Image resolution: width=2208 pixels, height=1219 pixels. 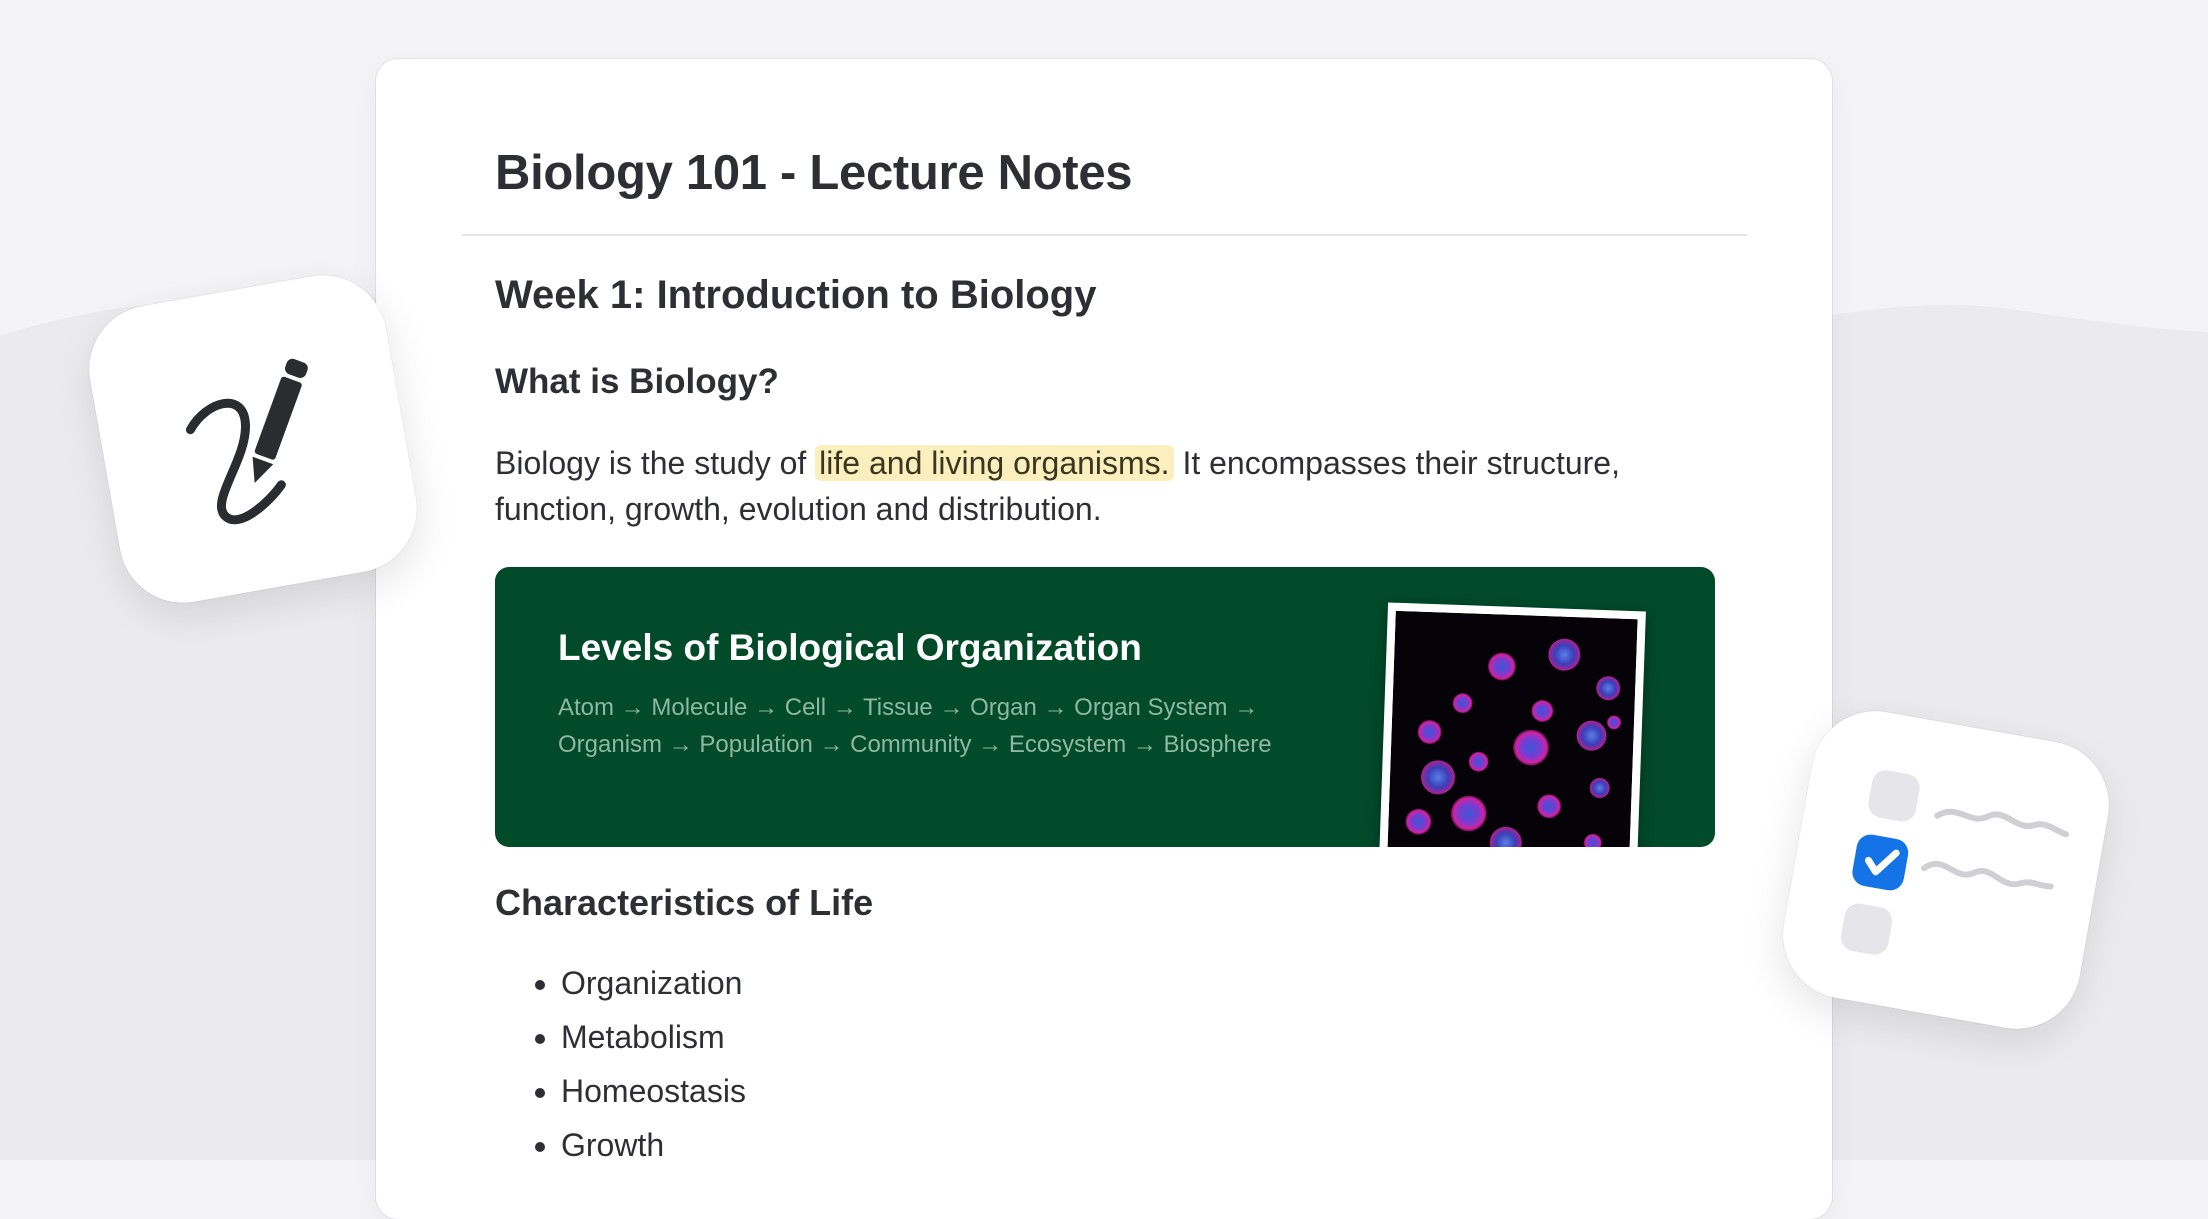 What do you see at coordinates (655, 463) in the screenshot?
I see `paragraph-text-before: Biology is the study of` at bounding box center [655, 463].